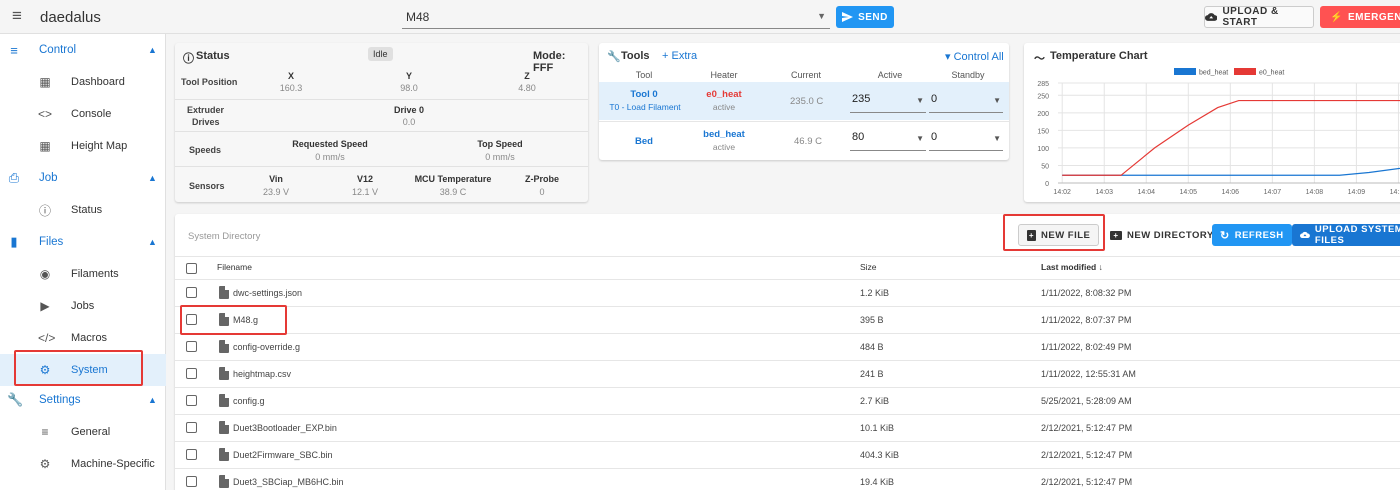  What do you see at coordinates (1360, 17) in the screenshot?
I see `emergency-stop-button: ⚡ EMERGENCY` at bounding box center [1360, 17].